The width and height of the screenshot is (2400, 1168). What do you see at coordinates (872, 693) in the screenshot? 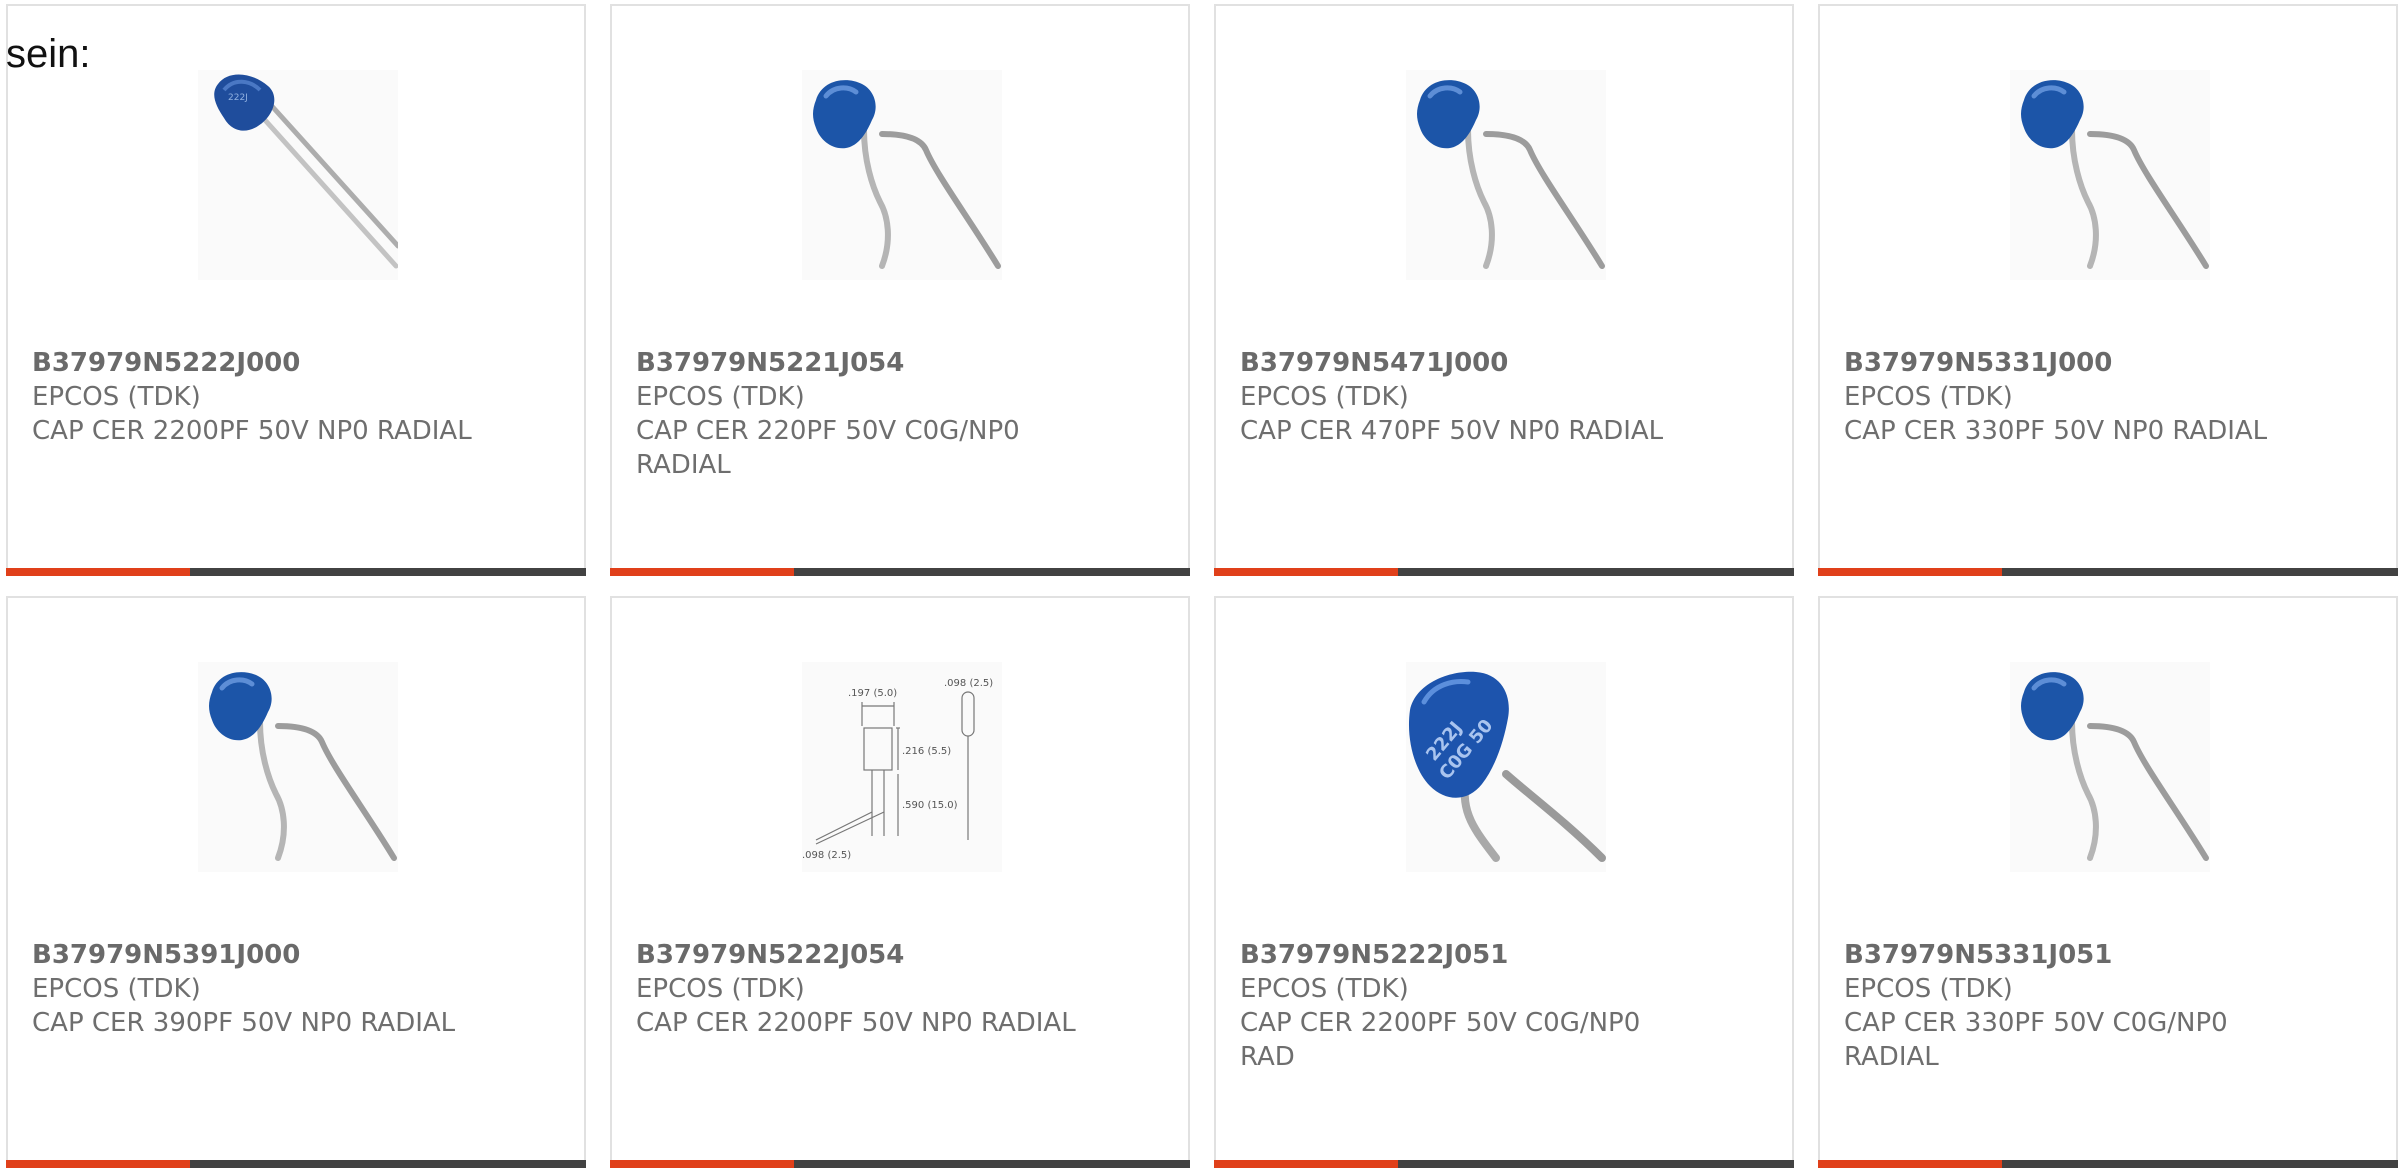
I see `drawing-label: .197 (5.0)` at bounding box center [872, 693].